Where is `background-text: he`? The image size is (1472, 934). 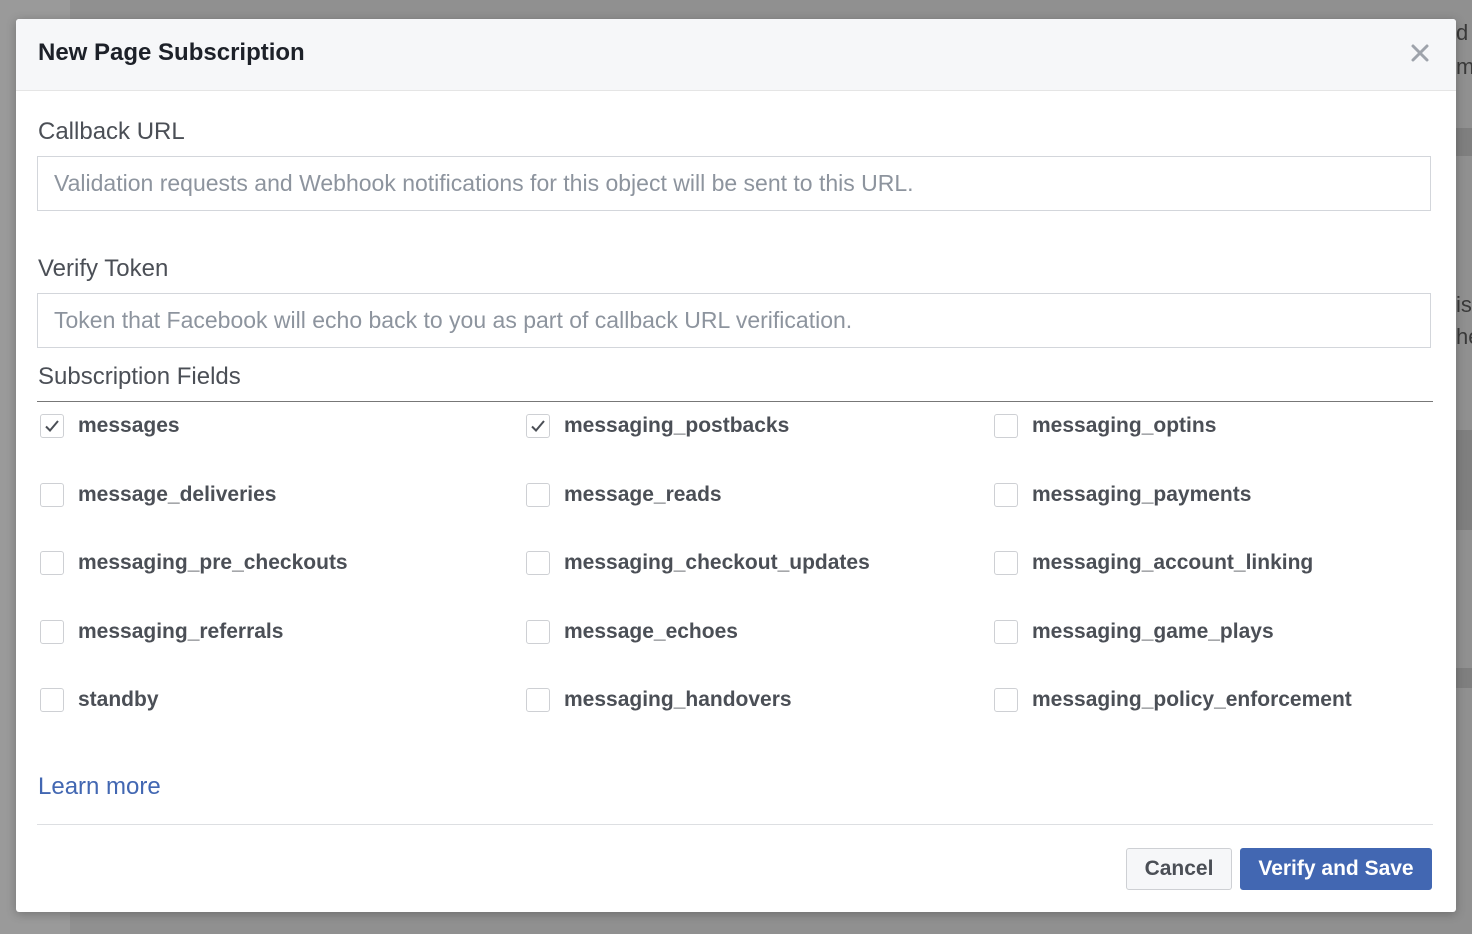
background-text: he is located at coordinates (1464, 336).